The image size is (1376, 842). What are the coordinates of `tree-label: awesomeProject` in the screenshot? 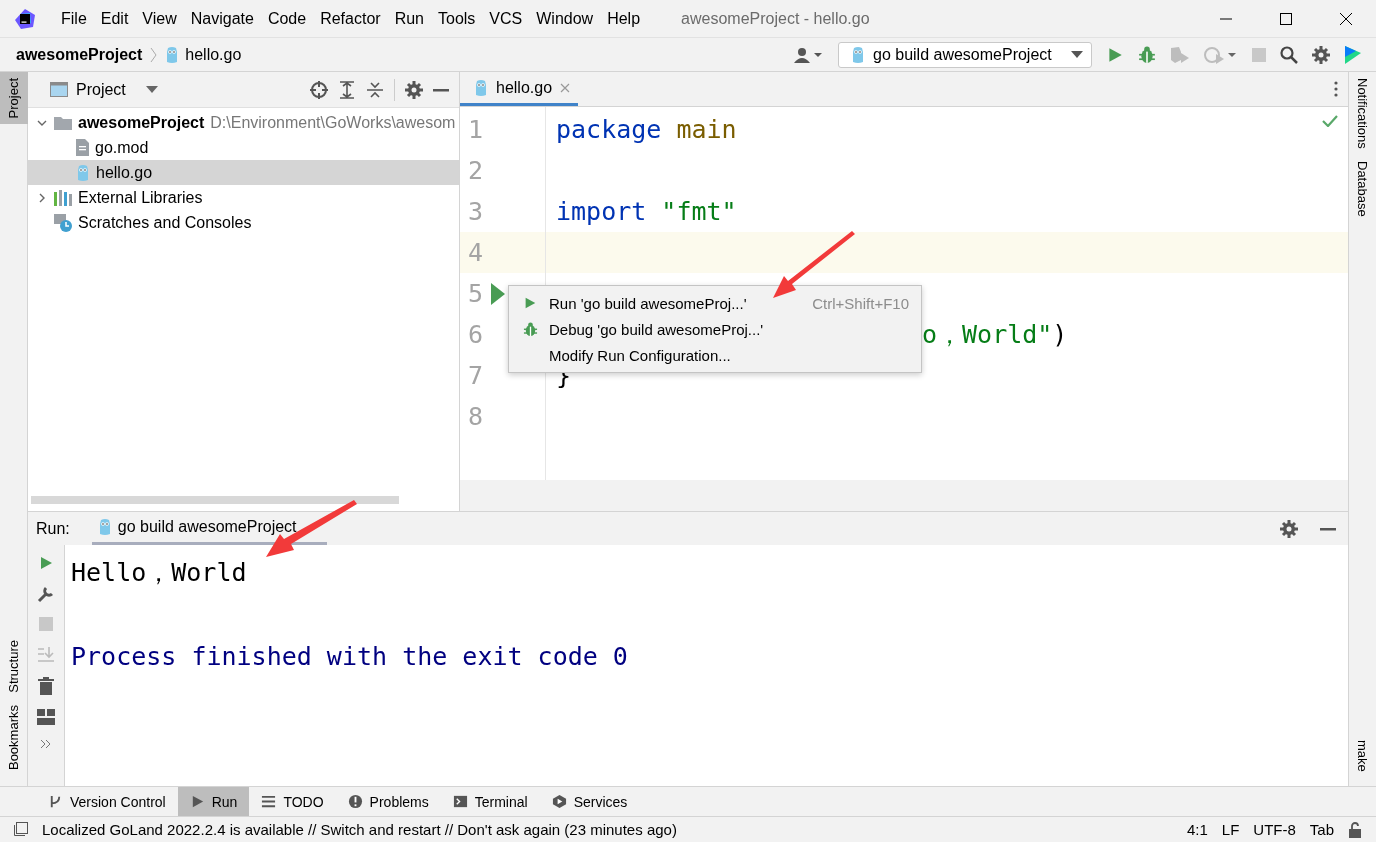 It's located at (141, 122).